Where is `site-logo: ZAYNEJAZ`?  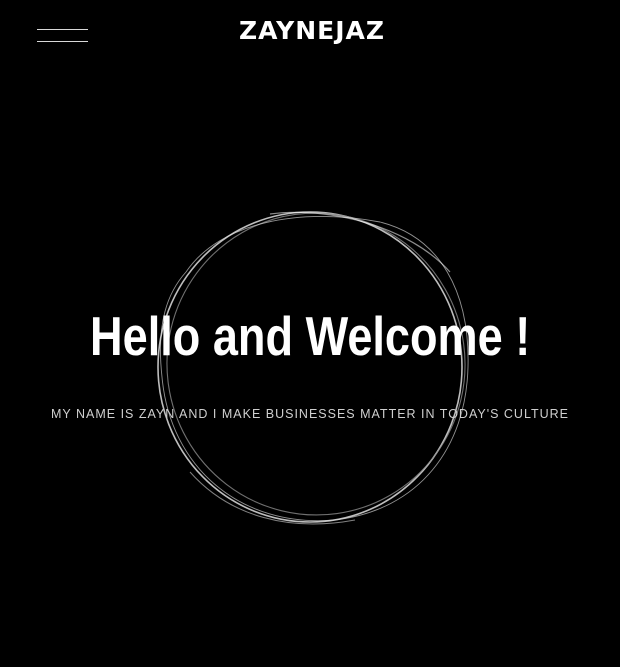
site-logo: ZAYNEJAZ is located at coordinates (312, 31).